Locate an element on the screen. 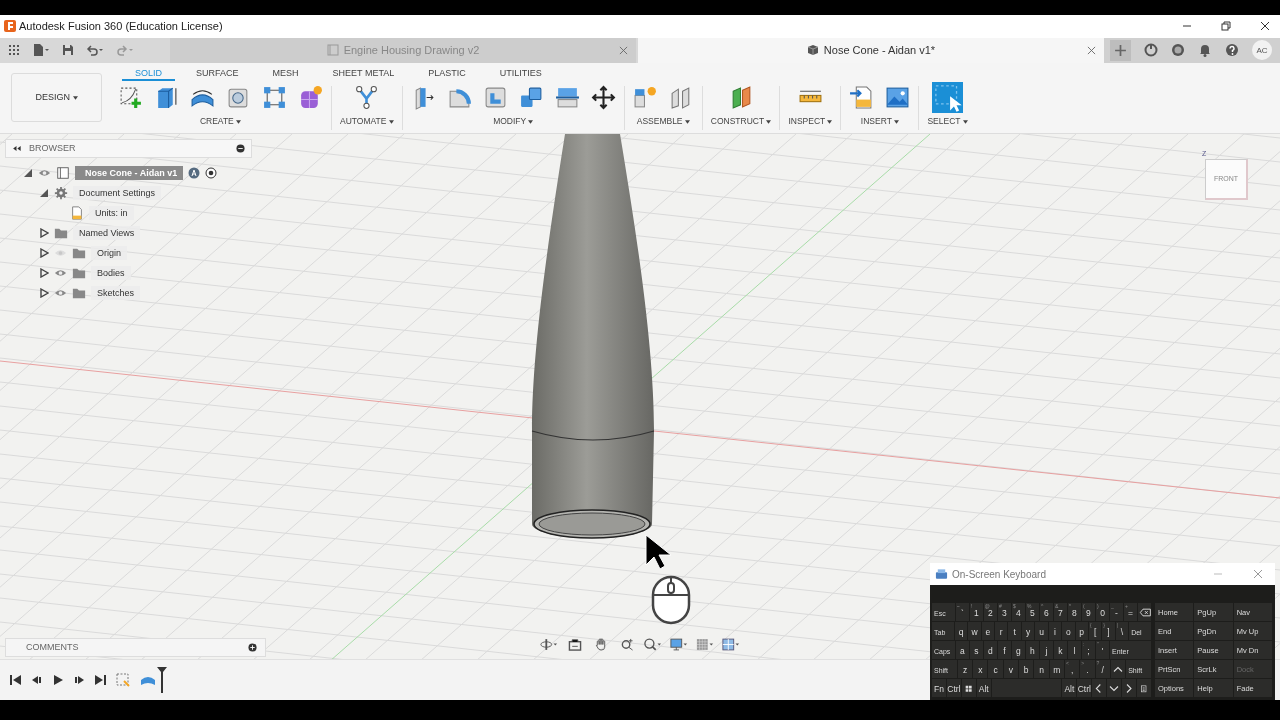  key: t is located at coordinates (1014, 631).